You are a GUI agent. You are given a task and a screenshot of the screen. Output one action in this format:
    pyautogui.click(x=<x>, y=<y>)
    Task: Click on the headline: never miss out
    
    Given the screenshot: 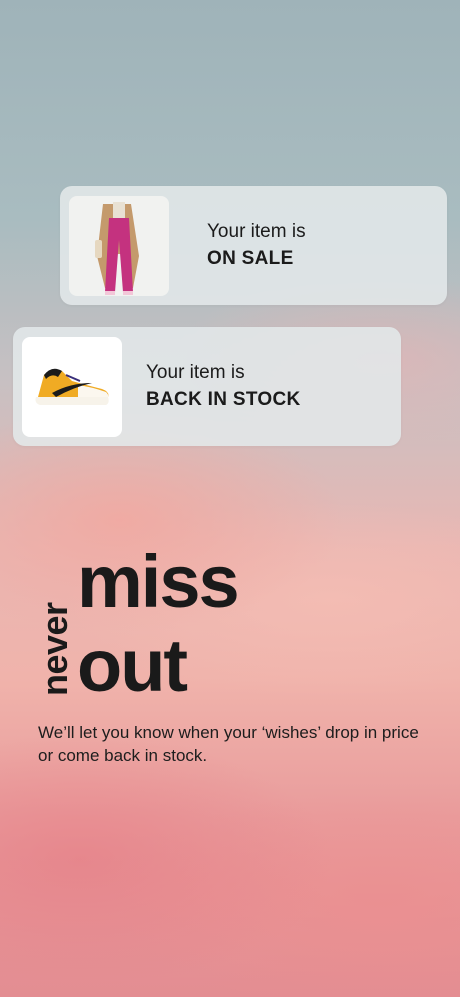 What is the action you would take?
    pyautogui.click(x=184, y=625)
    